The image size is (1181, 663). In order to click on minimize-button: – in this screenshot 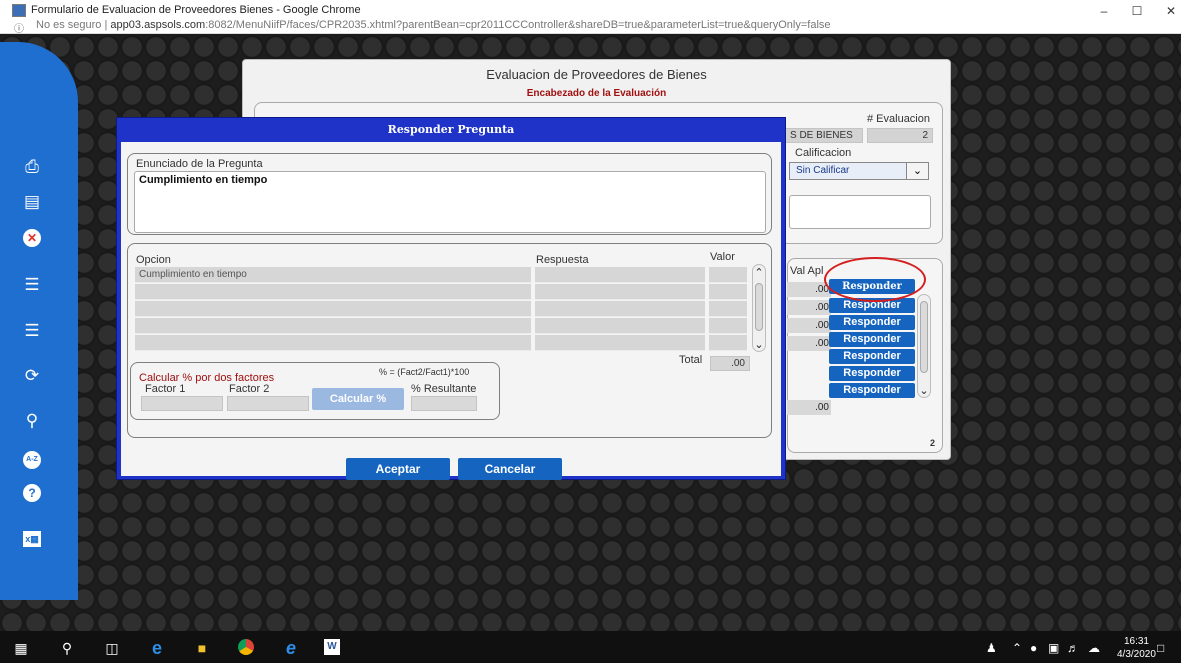, I will do `click(1104, 11)`.